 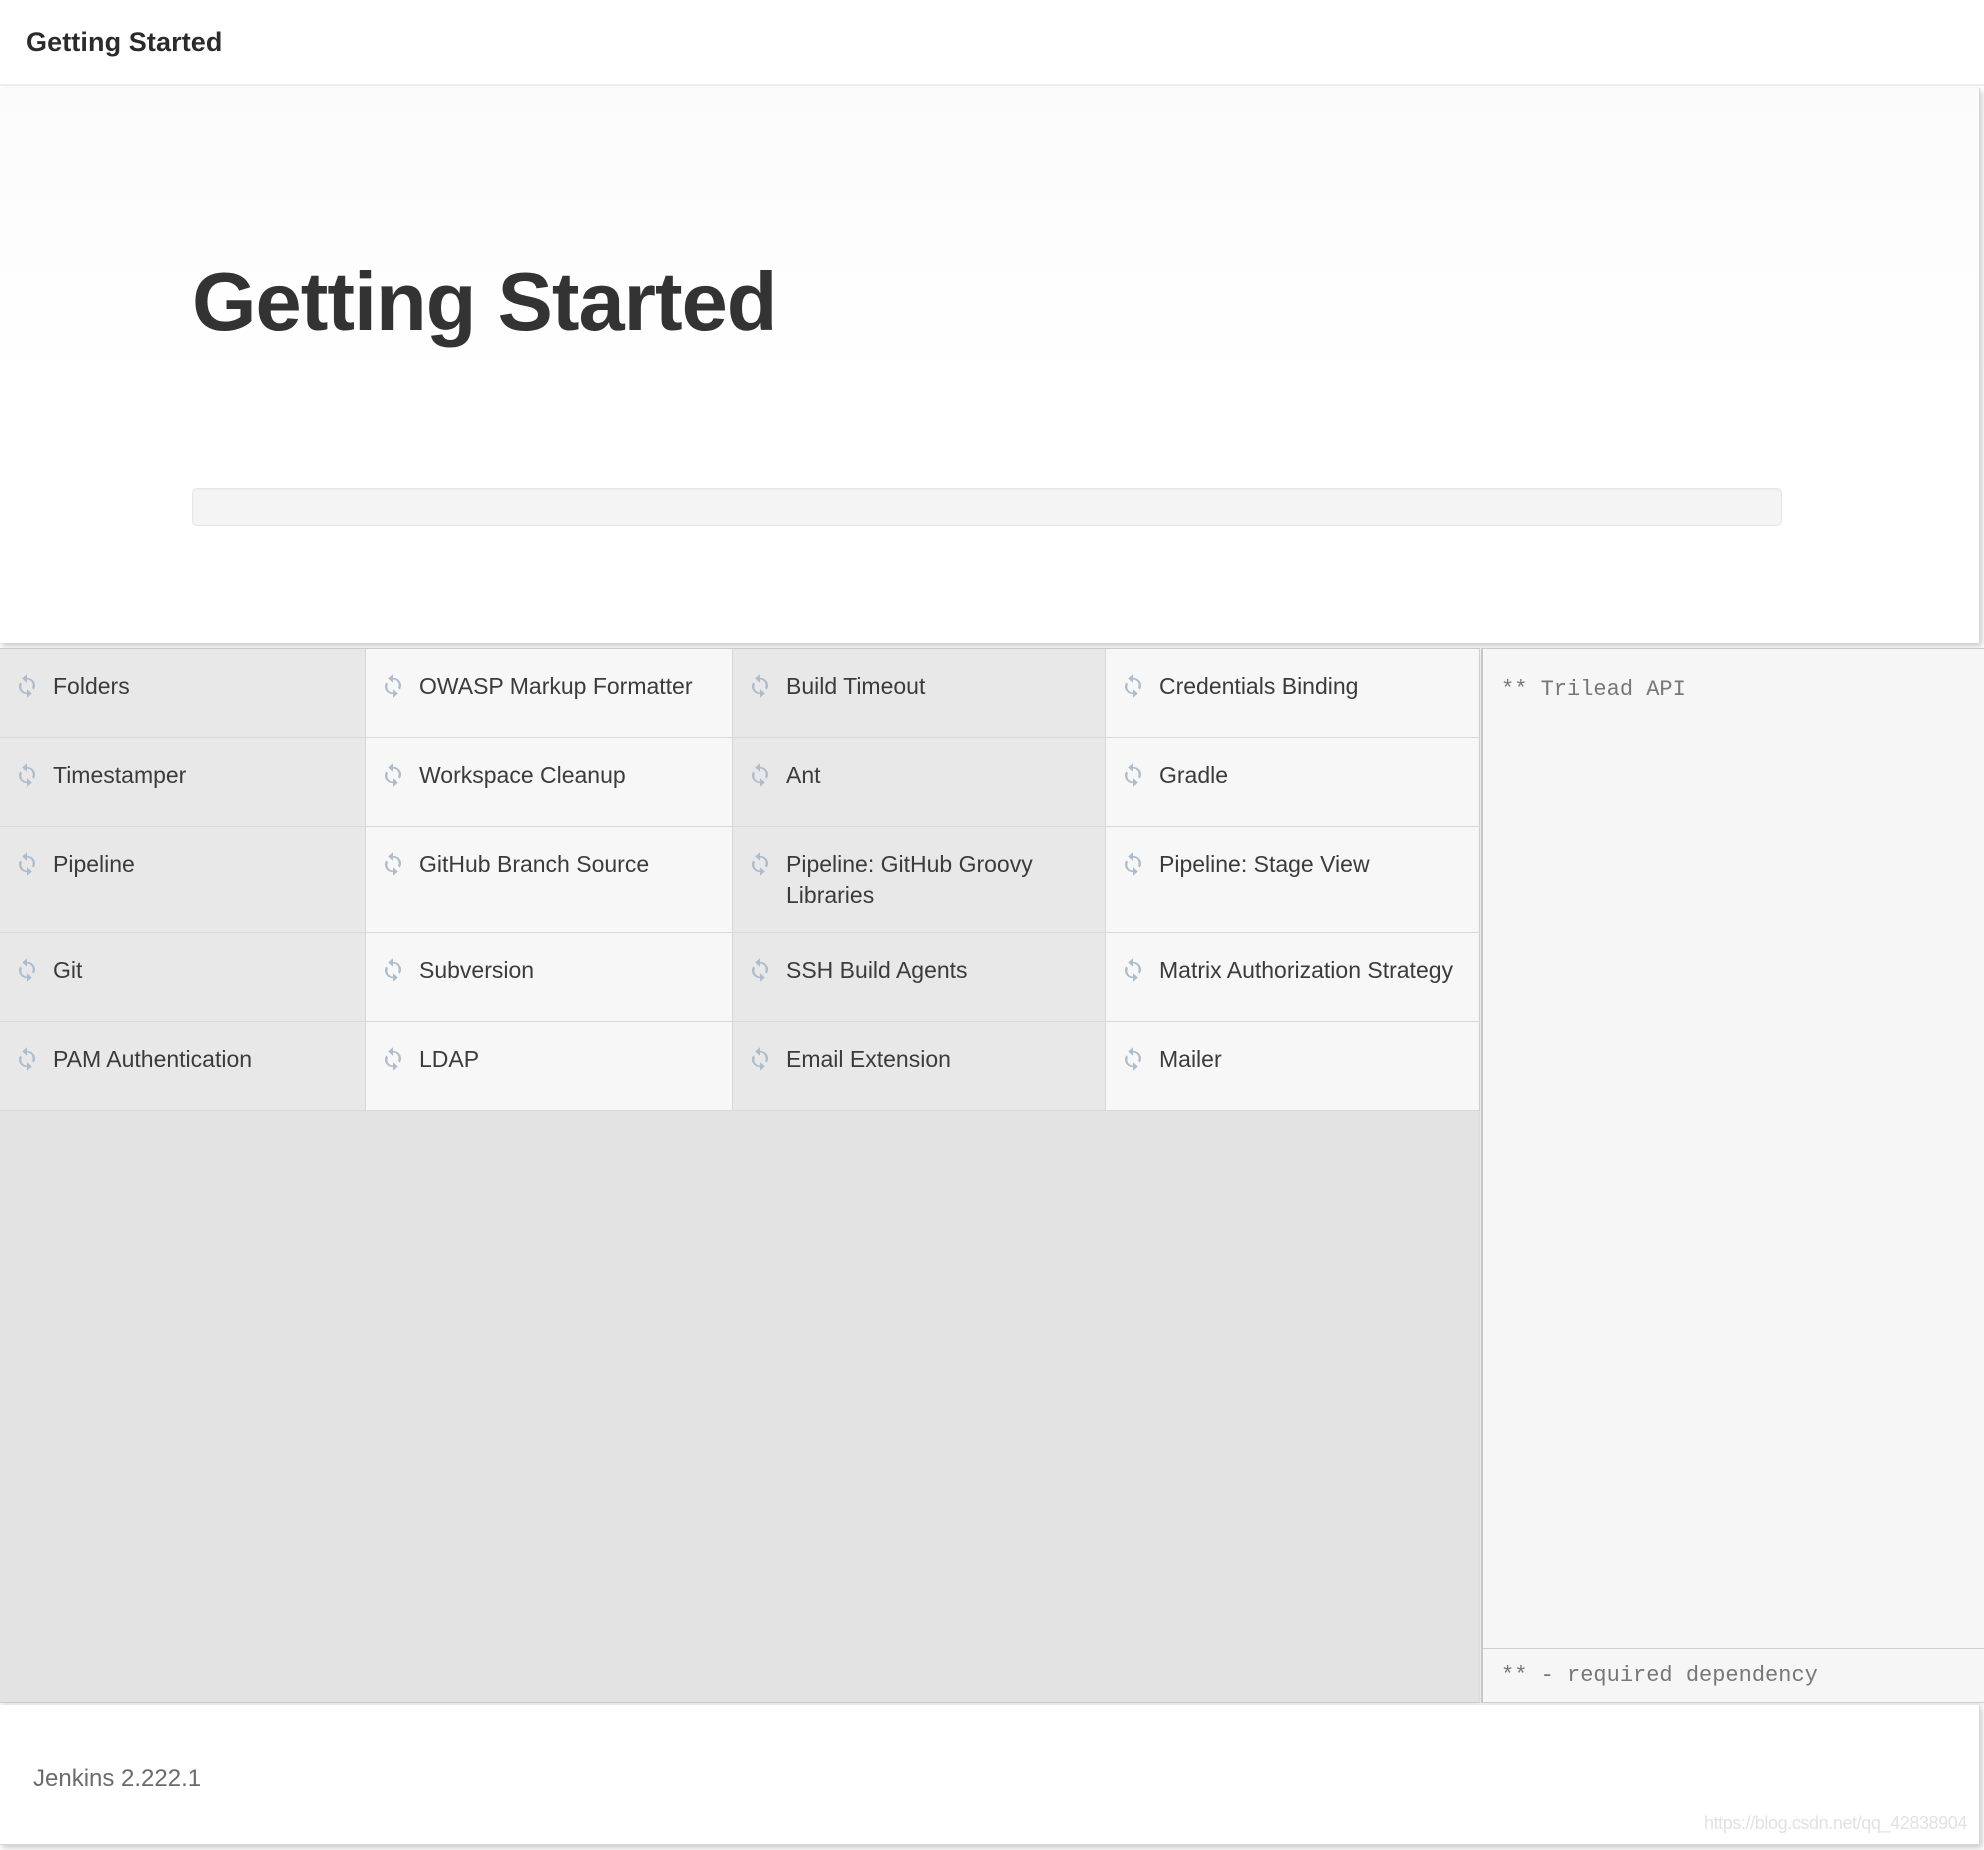 I want to click on window-header: Getting Started, so click(x=992, y=43).